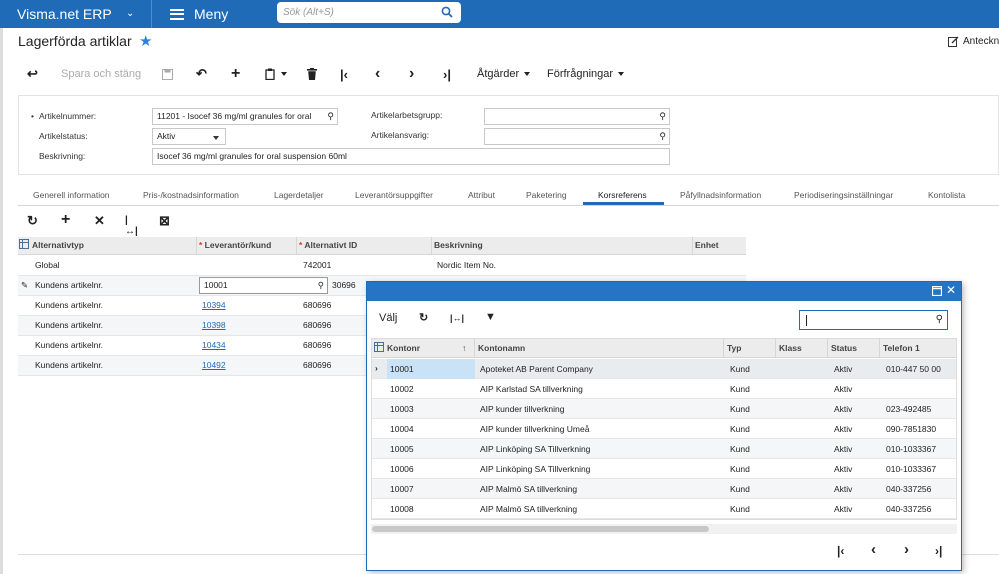 The image size is (999, 574). Describe the element at coordinates (344, 74) in the screenshot. I see `first-record-icon: |‹` at that location.